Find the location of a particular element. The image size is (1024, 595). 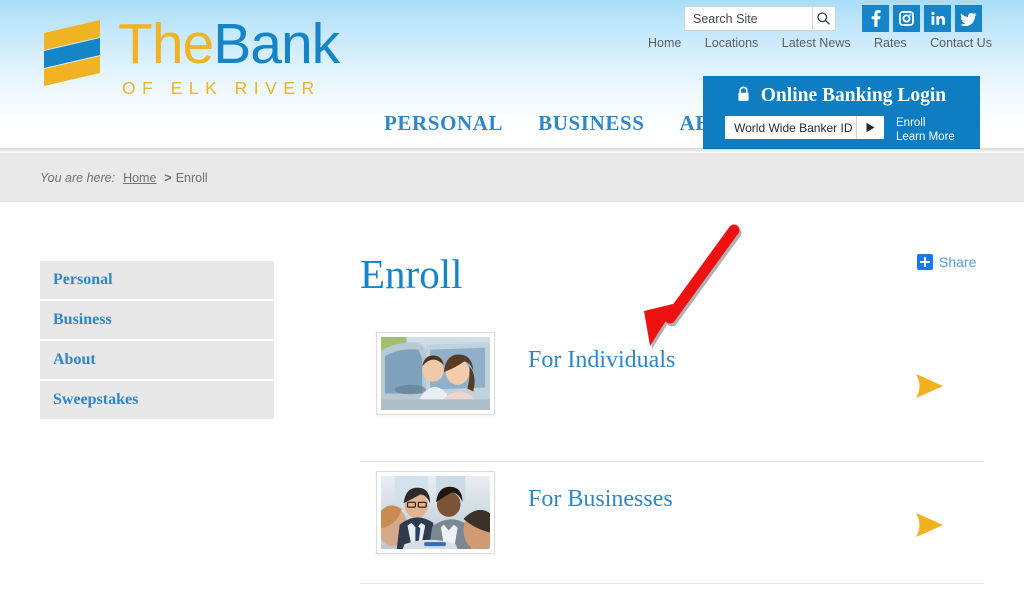

facebook-icon is located at coordinates (876, 18).